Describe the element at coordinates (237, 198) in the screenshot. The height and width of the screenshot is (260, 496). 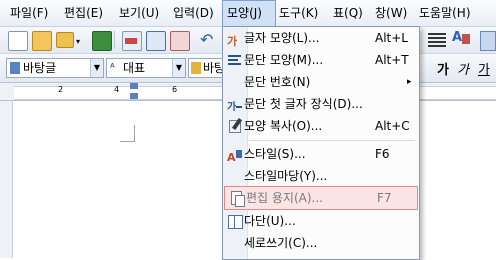
I see `page-setup-icon` at that location.